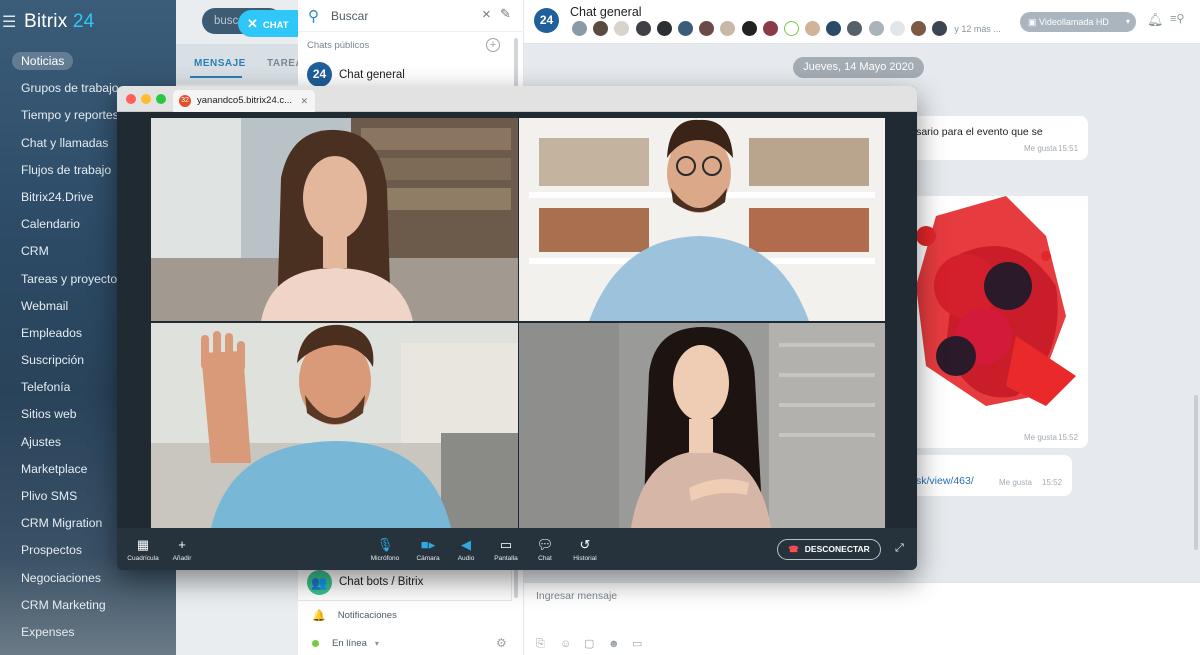 Image resolution: width=1200 pixels, height=655 pixels. I want to click on notifications-item: 🔔 Notificaciones, so click(354, 615).